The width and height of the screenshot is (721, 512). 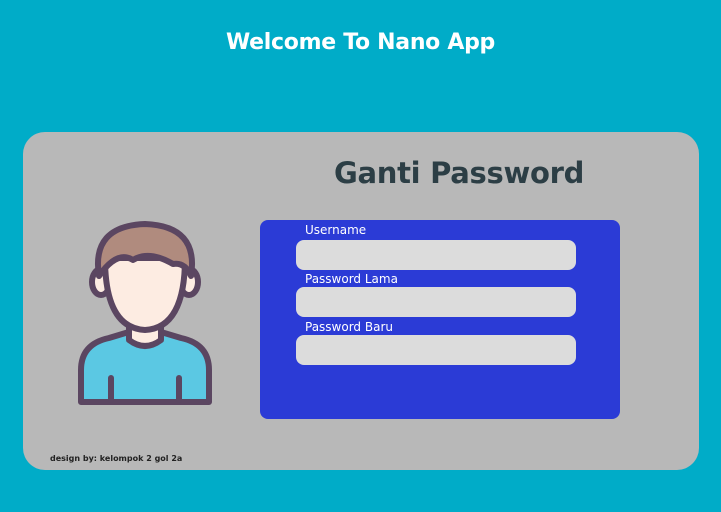 What do you see at coordinates (349, 327) in the screenshot?
I see `new-password-label: Password Baru` at bounding box center [349, 327].